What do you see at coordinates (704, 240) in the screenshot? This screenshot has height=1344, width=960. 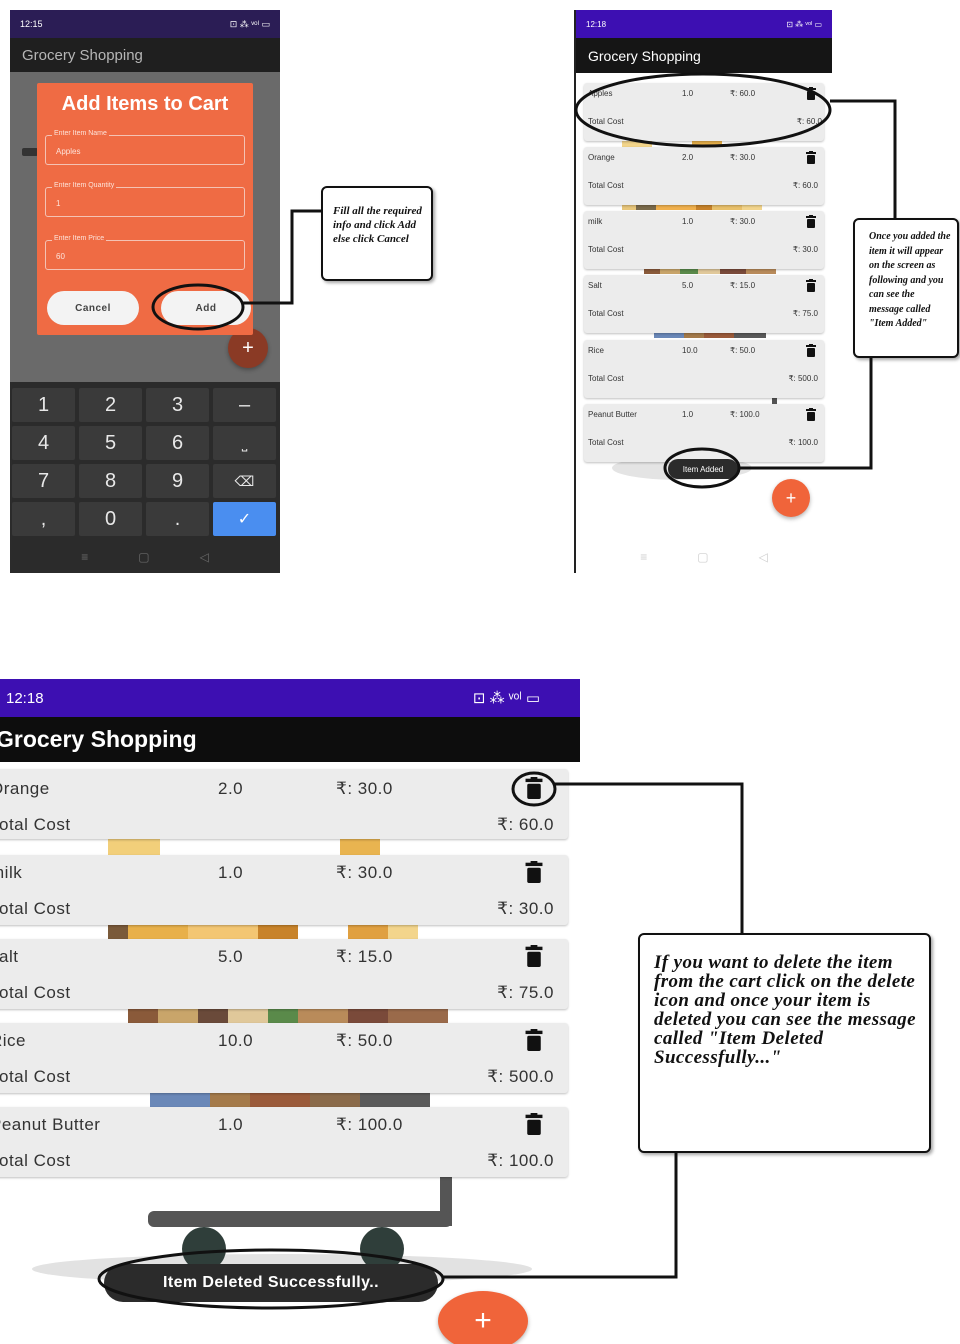 I see `cart-item-card: milk 1.0 ₹: 30.0 Total Cost ₹: 30.0` at bounding box center [704, 240].